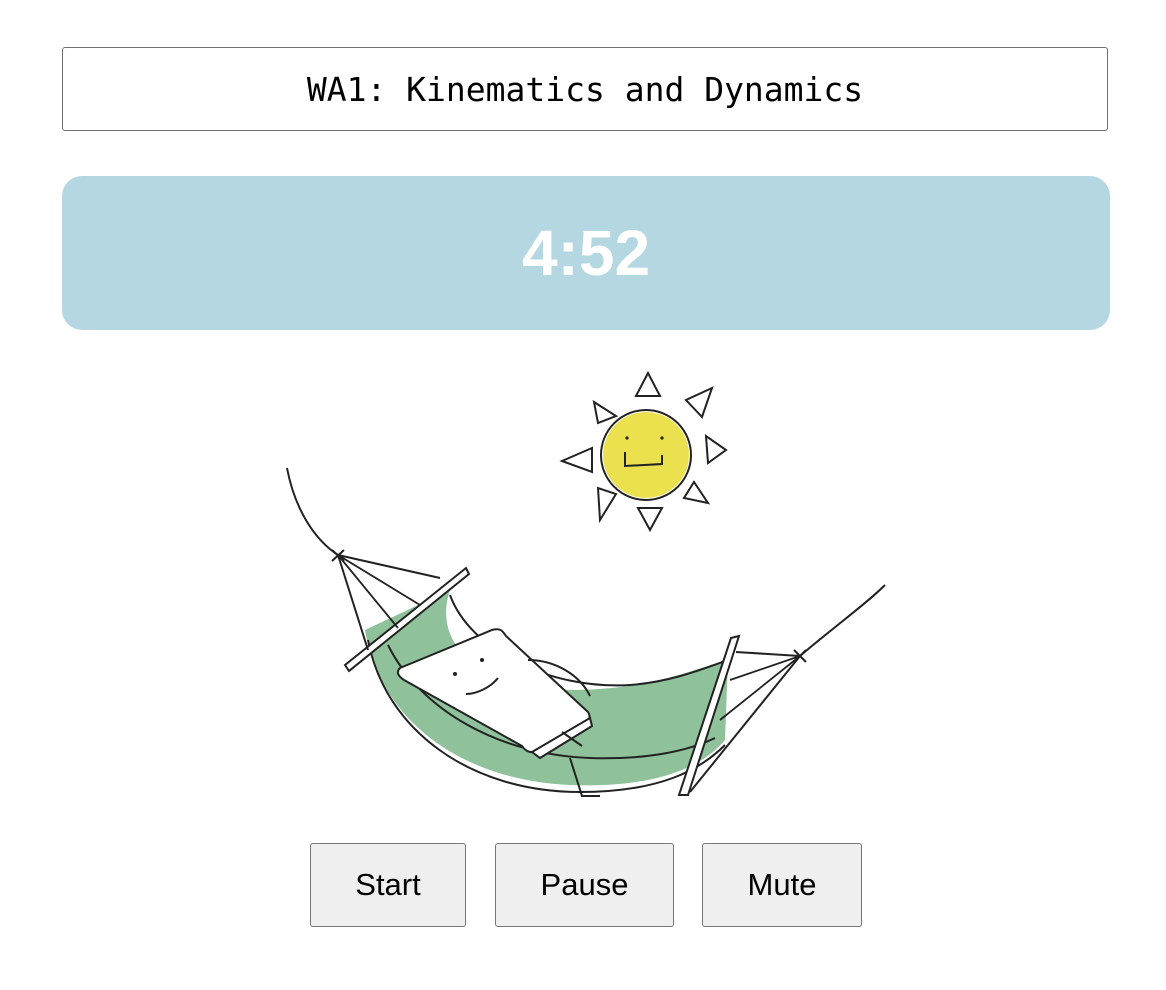  Describe the element at coordinates (585, 89) in the screenshot. I see `page-title: WA1: Kinematics and Dynamics` at that location.